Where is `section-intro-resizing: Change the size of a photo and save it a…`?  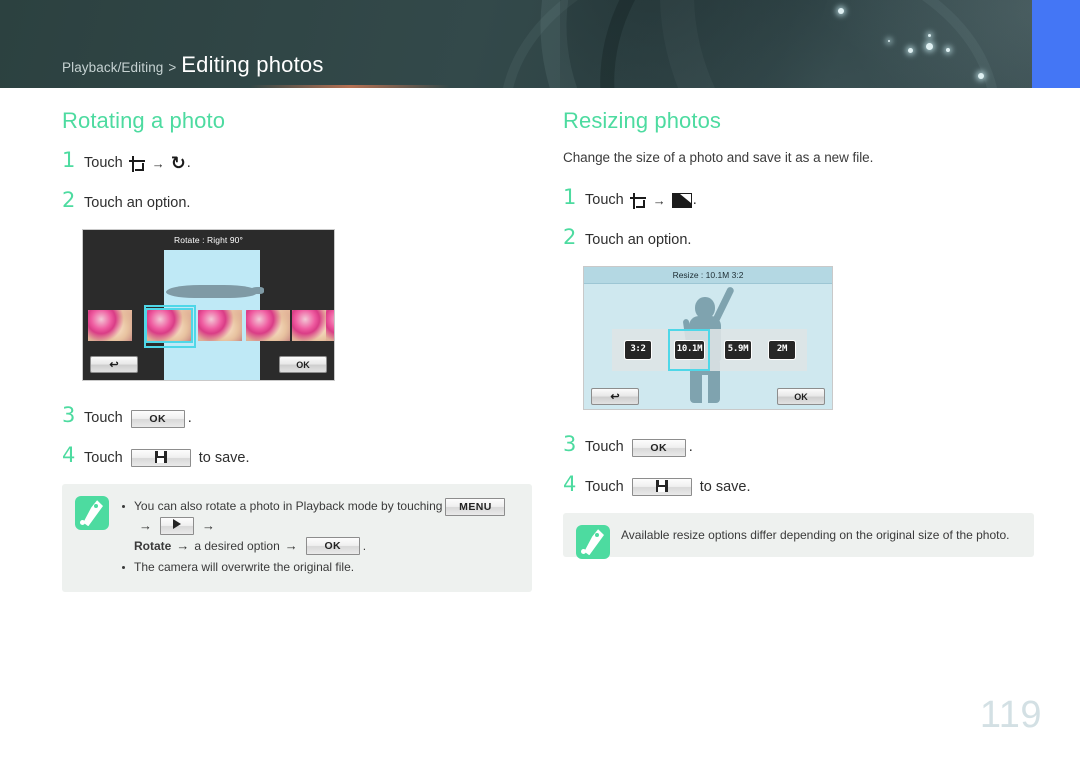 section-intro-resizing: Change the size of a photo and save it a… is located at coordinates (718, 157).